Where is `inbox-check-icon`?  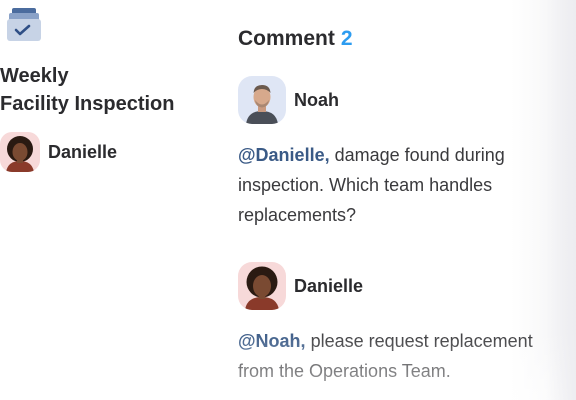 inbox-check-icon is located at coordinates (24, 25).